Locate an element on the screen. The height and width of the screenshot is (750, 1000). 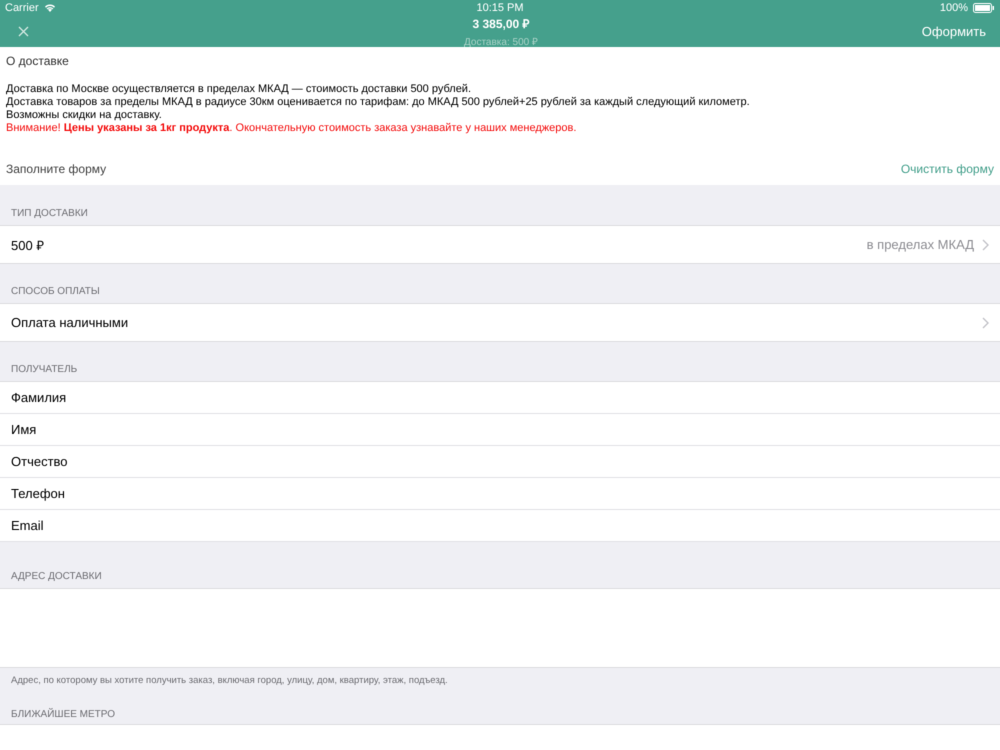
input-field: Имя is located at coordinates (500, 430).